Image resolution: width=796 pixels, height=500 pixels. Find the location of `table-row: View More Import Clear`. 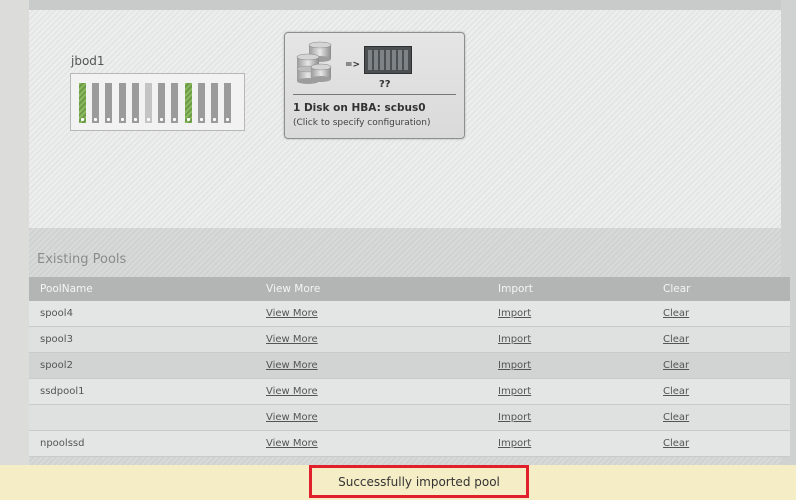

table-row: View More Import Clear is located at coordinates (409, 418).